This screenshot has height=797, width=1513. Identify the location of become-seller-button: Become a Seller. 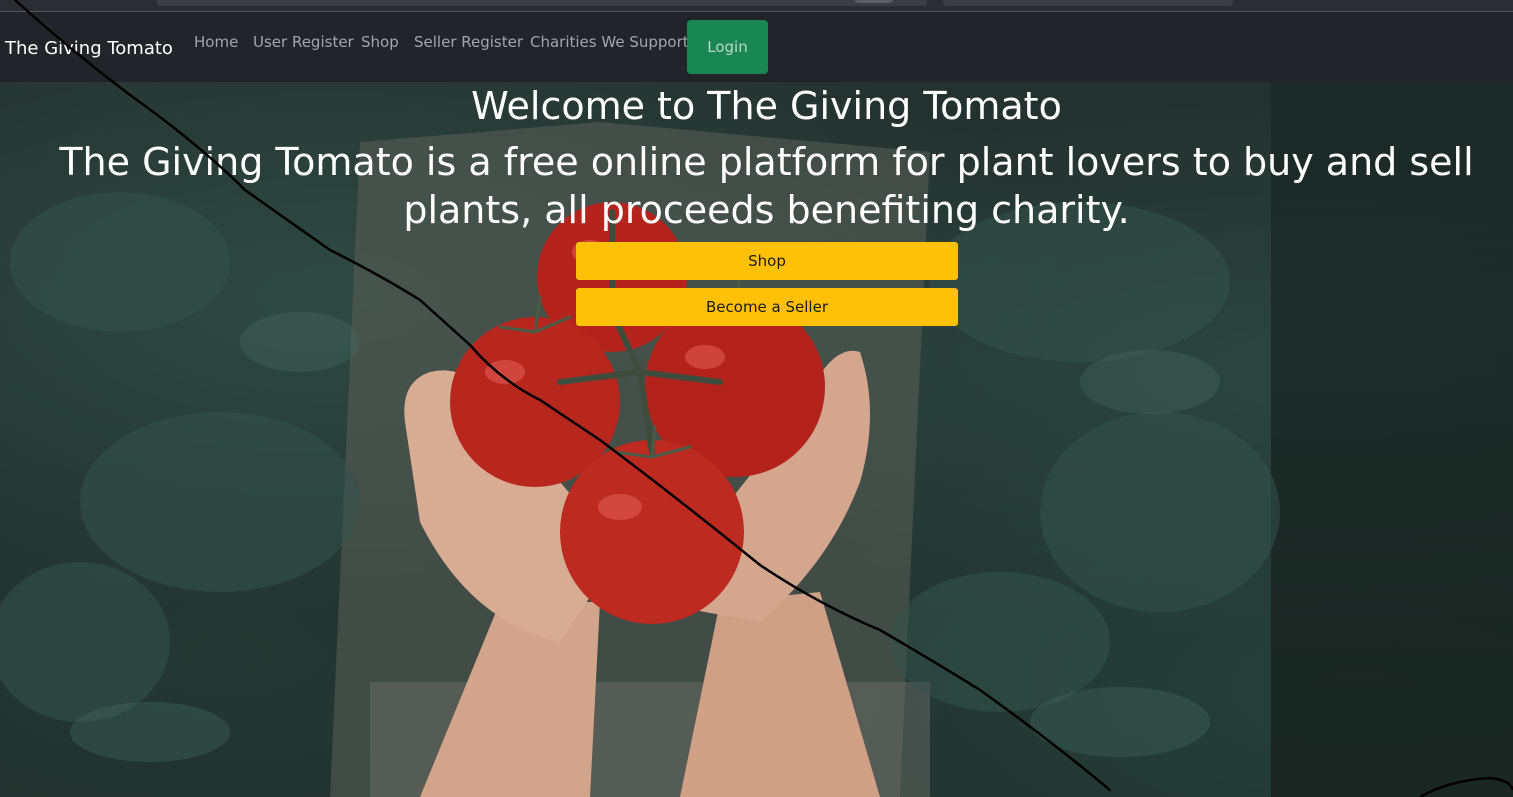
(767, 307).